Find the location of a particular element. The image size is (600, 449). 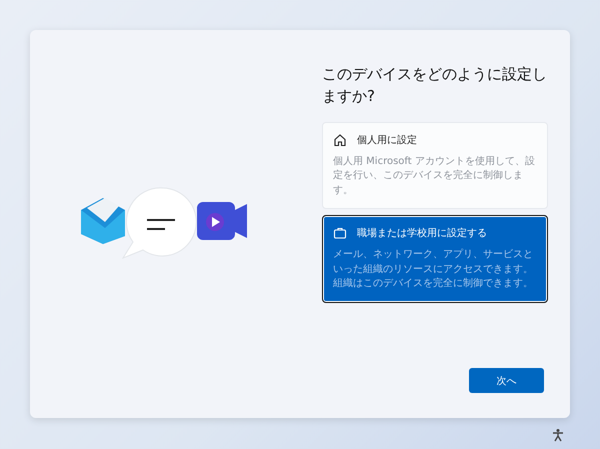

option-card: 個人用に設定 個人用 Microsoft アカウントを使用して、設定を行い、このデバイスを完全に制御します。 is located at coordinates (435, 165).